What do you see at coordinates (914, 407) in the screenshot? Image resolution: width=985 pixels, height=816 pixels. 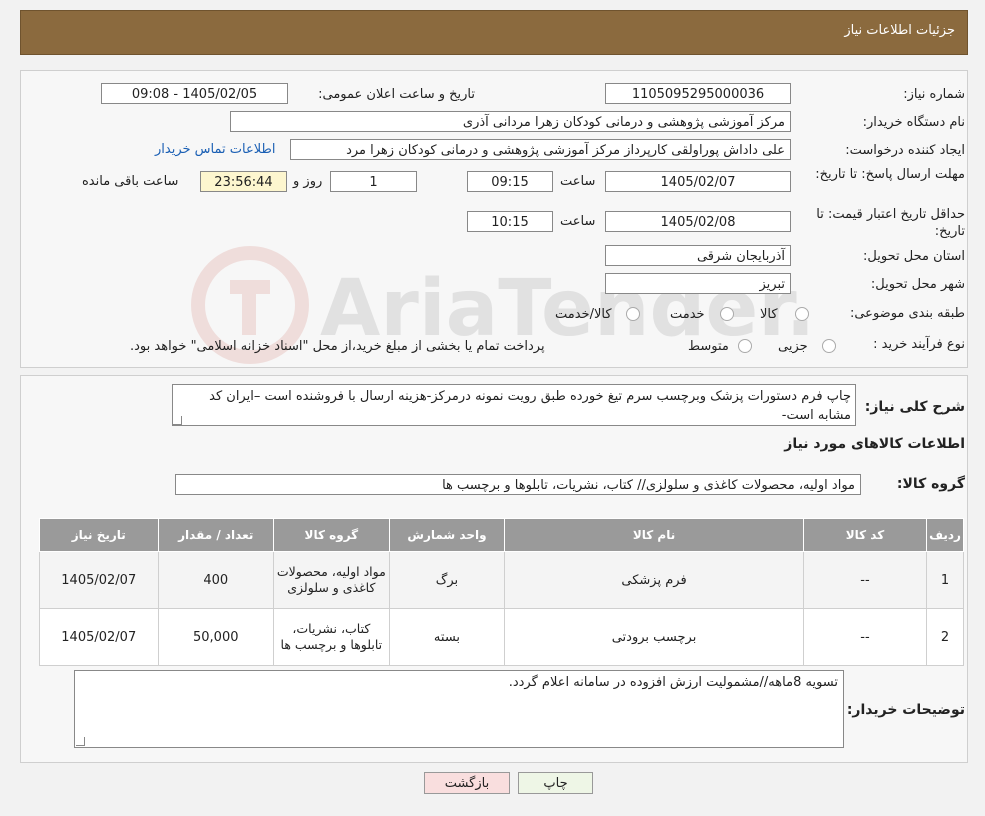 I see `summary-label: شرح کلی نیاز:` at bounding box center [914, 407].